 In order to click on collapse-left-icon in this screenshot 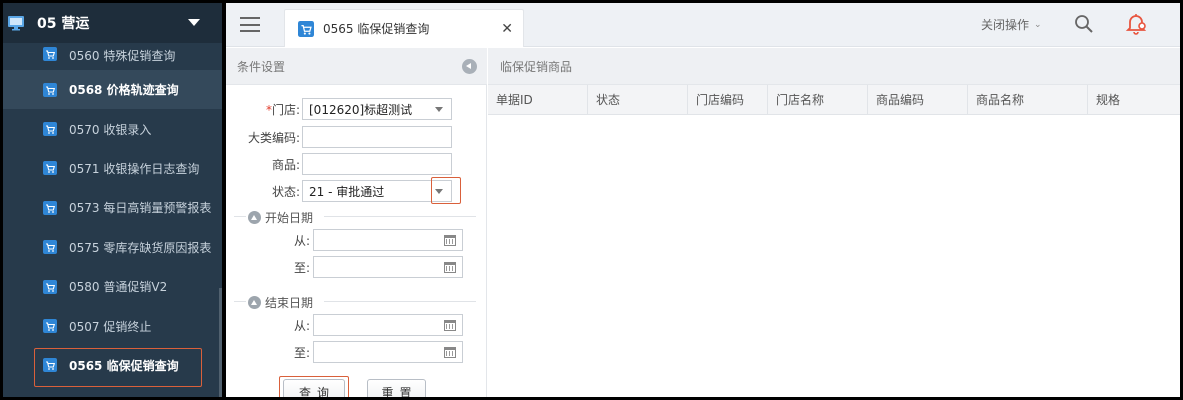, I will do `click(469, 66)`.